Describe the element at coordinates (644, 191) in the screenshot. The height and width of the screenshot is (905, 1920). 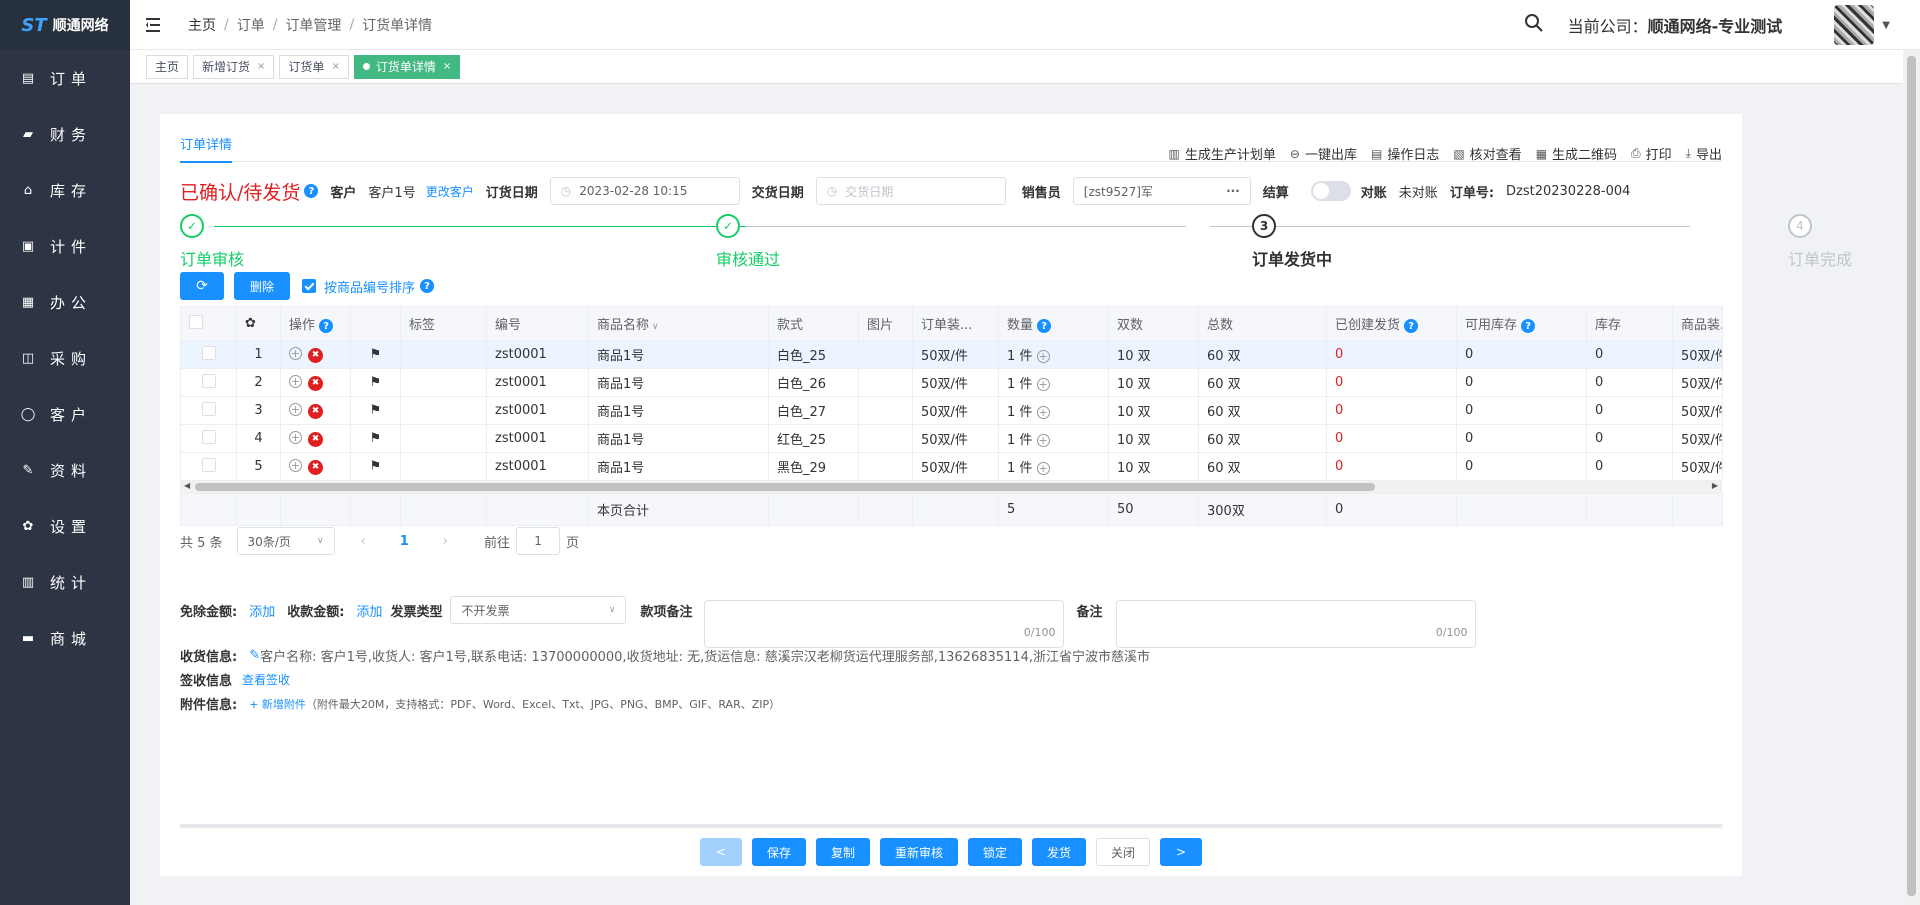
I see `order-date-input: ◷ 2023-02-28 10:15` at that location.